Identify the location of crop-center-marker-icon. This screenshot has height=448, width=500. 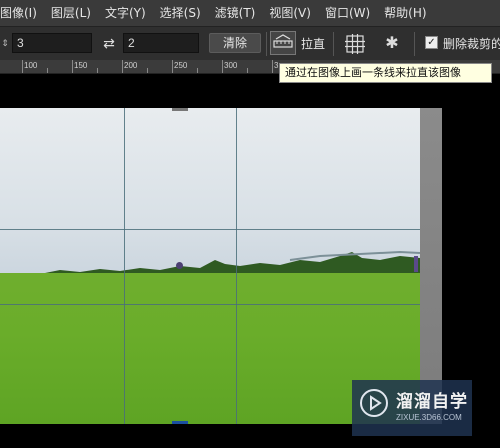
(179, 265).